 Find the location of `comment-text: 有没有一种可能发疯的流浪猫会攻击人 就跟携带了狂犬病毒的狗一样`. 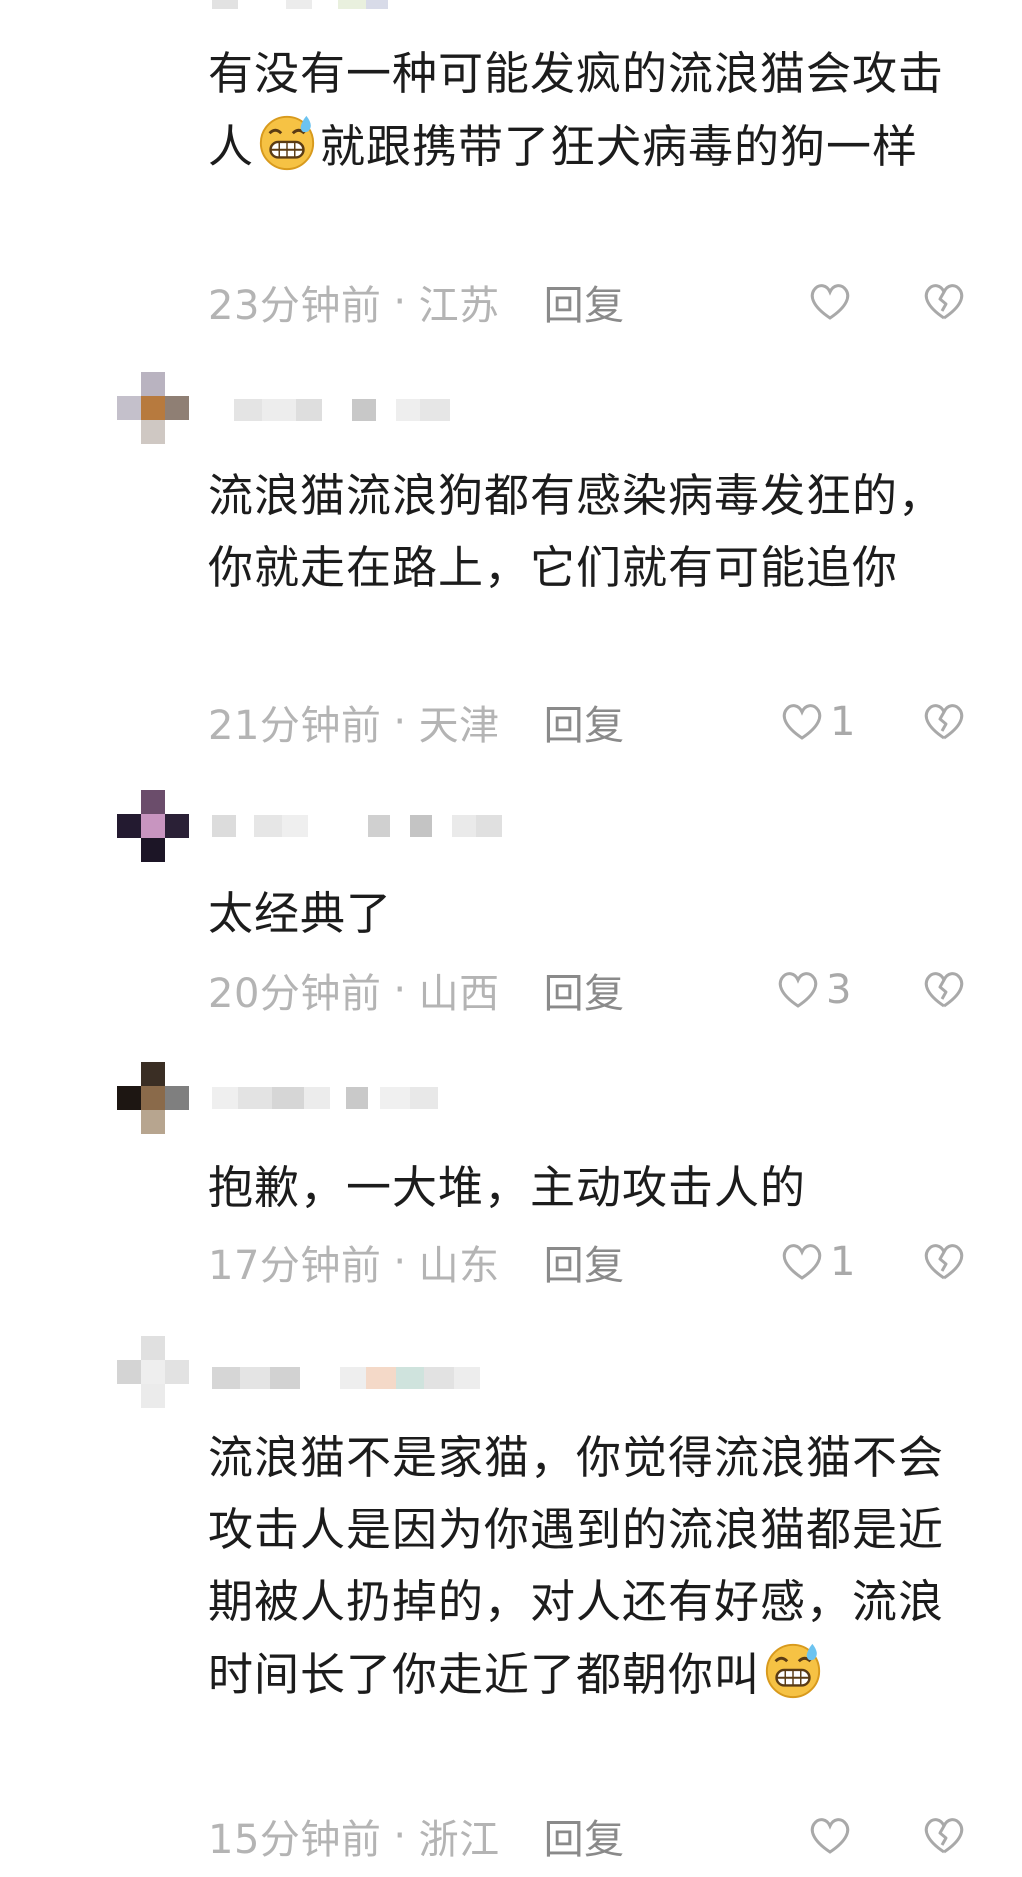

comment-text: 有没有一种可能发疯的流浪猫会攻击人 就跟携带了狂犬病毒的狗一样 is located at coordinates (576, 110).